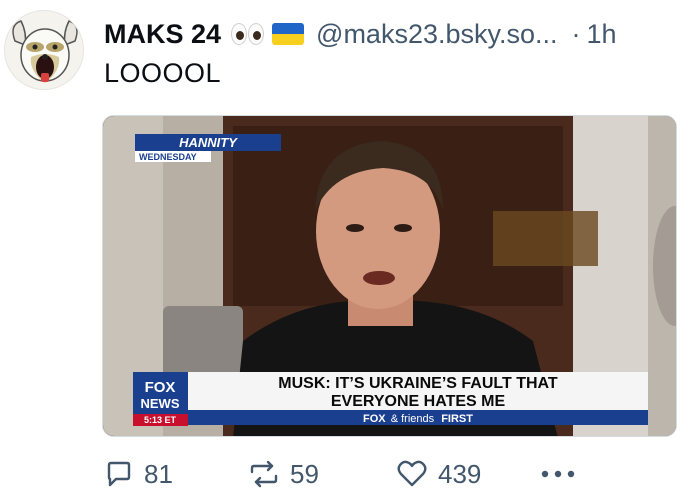 This screenshot has width=690, height=497. I want to click on author-display-name: MAKS 24, so click(162, 34).